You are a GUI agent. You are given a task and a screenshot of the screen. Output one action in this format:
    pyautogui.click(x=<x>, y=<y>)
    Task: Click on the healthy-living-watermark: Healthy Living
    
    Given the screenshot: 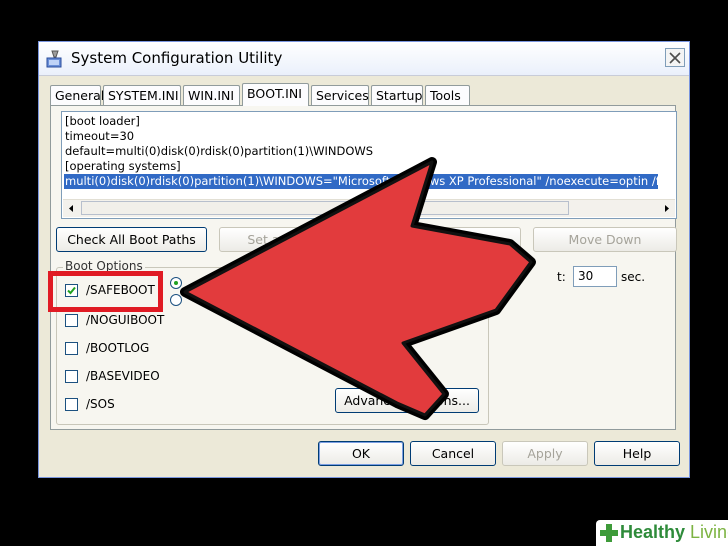 What is the action you would take?
    pyautogui.click(x=662, y=533)
    